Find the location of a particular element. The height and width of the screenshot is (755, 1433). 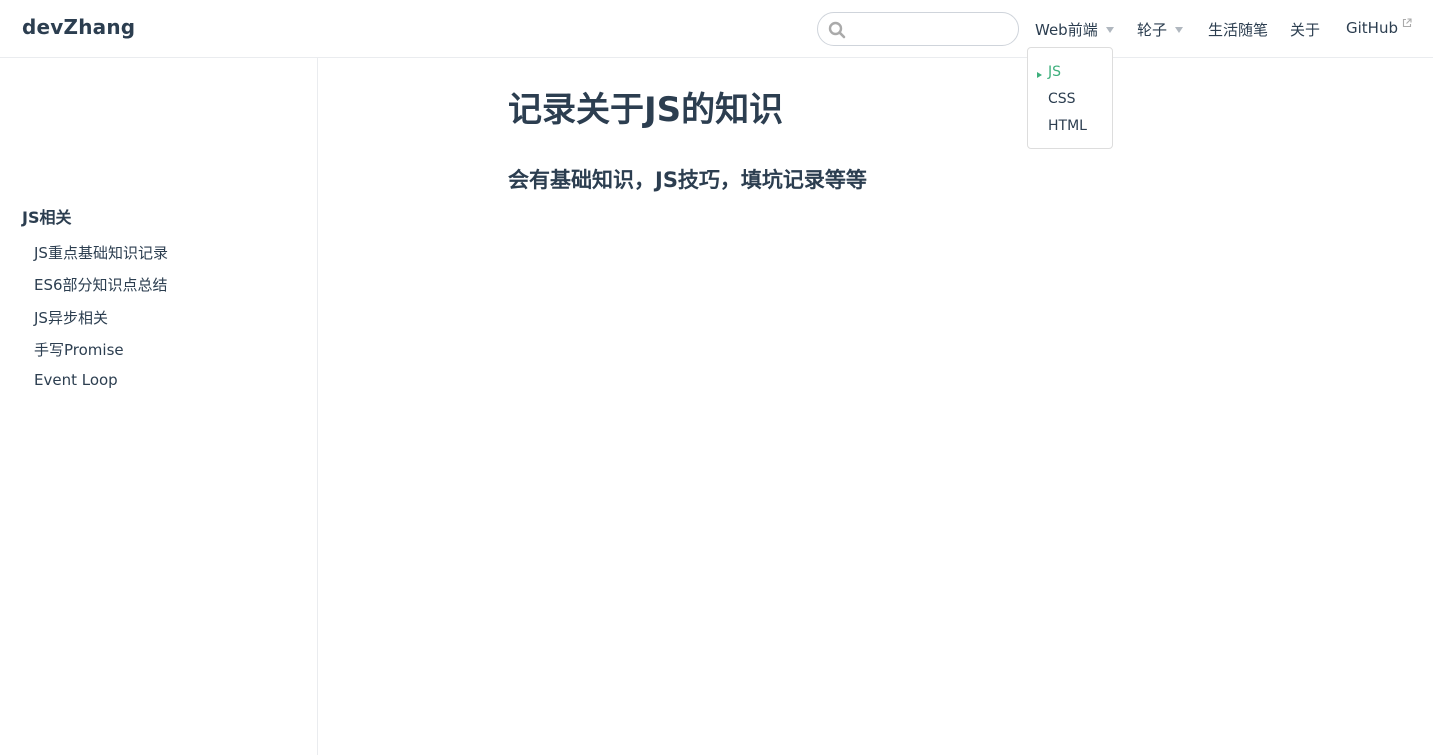

sidebar-heading: JS相关 is located at coordinates (46, 216).